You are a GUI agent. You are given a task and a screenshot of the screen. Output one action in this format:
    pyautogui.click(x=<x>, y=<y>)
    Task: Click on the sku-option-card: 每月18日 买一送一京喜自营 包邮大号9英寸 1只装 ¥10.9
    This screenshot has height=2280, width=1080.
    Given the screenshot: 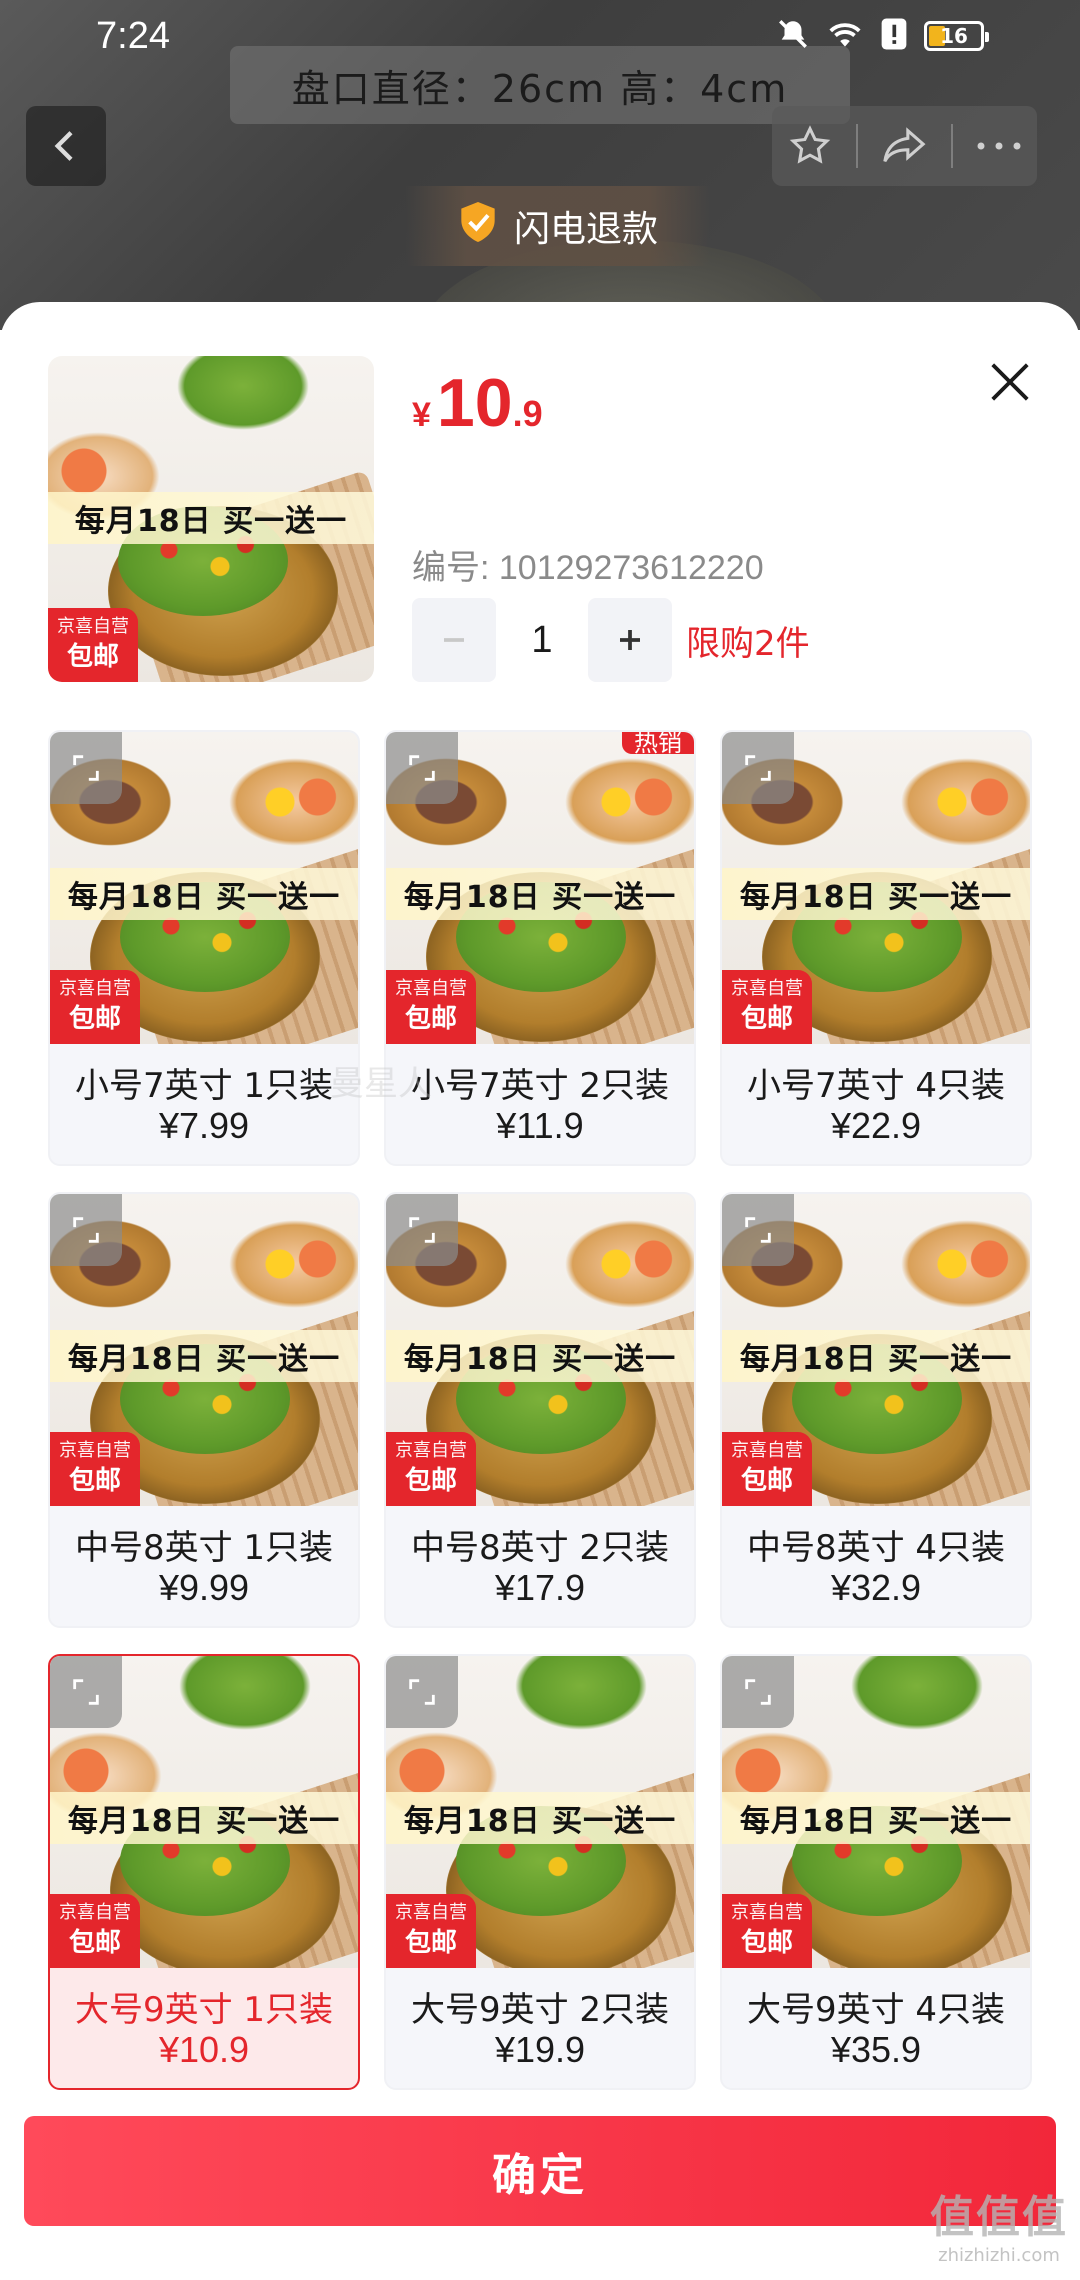 What is the action you would take?
    pyautogui.click(x=204, y=1872)
    